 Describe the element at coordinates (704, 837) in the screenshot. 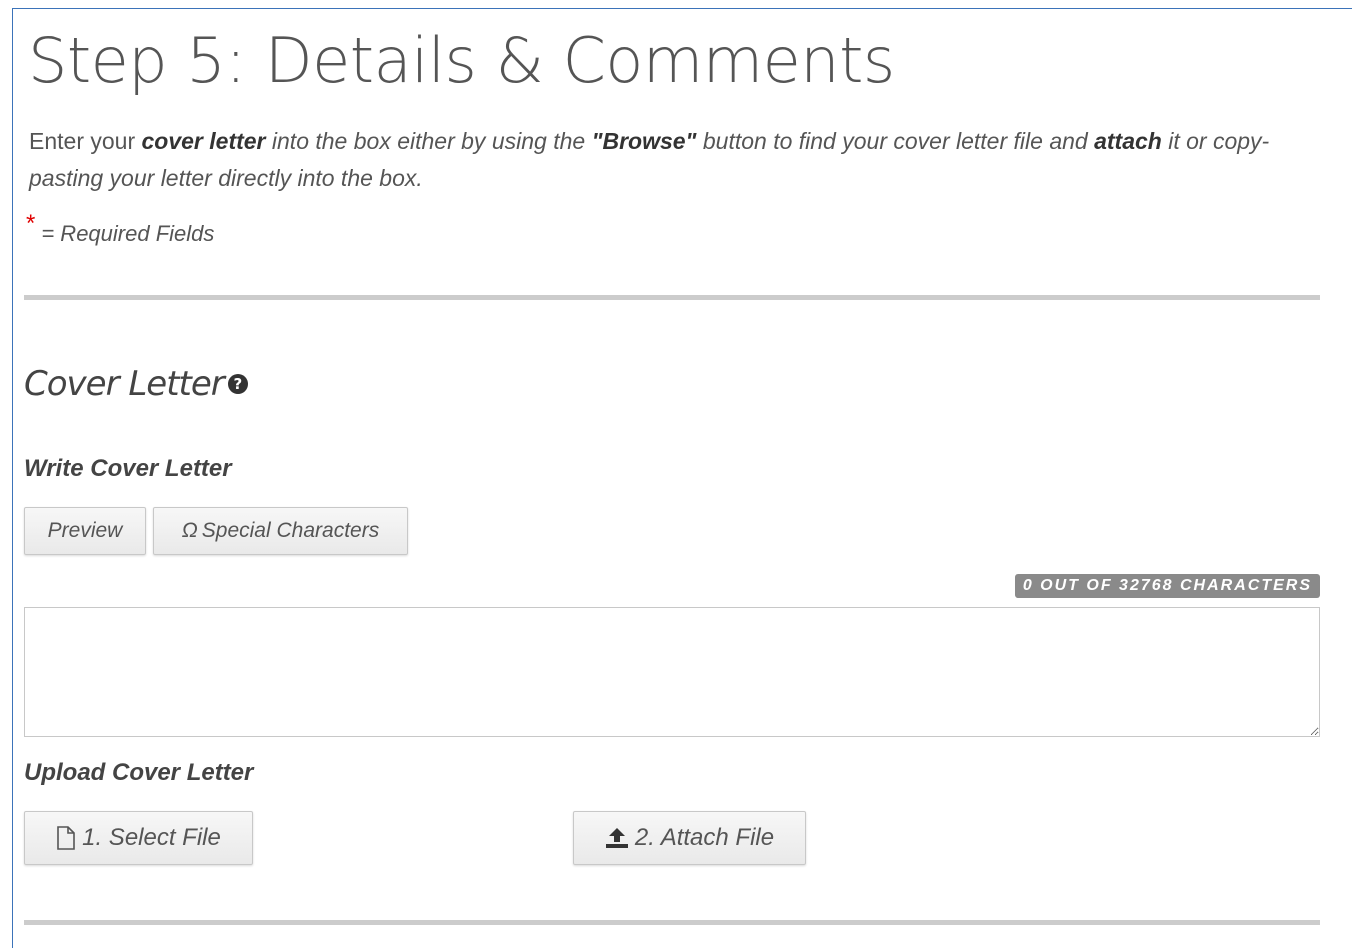

I see `attach-file-label: 2. Attach File` at that location.